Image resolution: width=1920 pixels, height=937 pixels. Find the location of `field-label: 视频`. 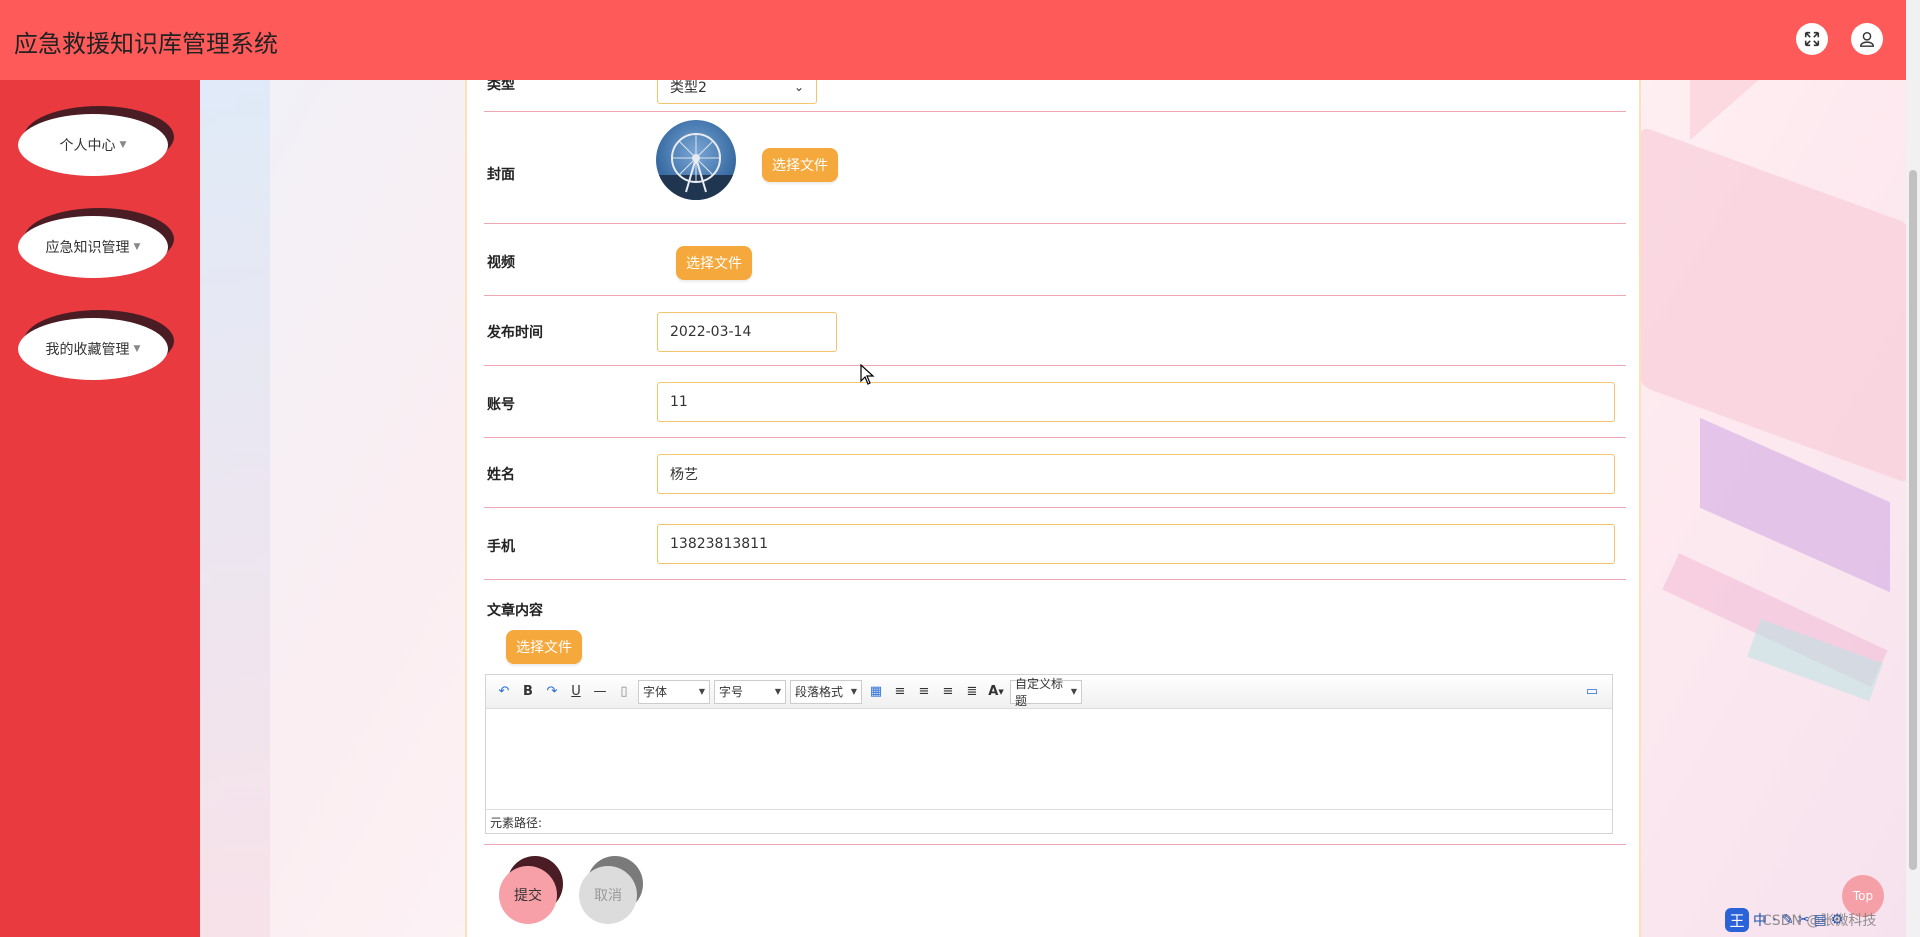

field-label: 视频 is located at coordinates (501, 263).